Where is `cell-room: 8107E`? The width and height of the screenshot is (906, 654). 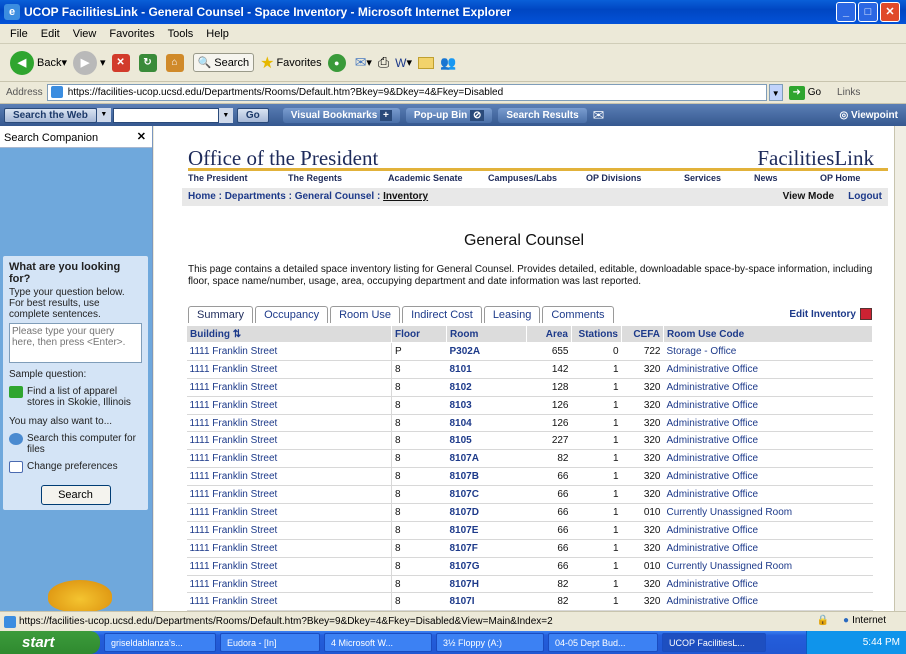 cell-room: 8107E is located at coordinates (486, 530).